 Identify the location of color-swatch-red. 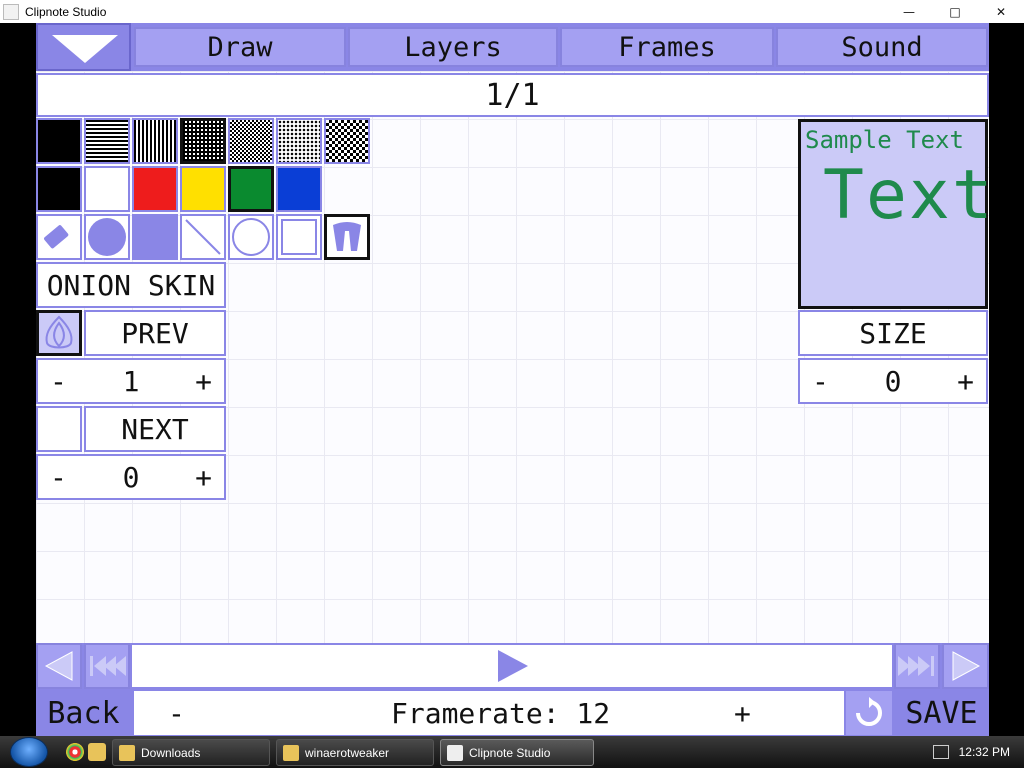
(155, 189).